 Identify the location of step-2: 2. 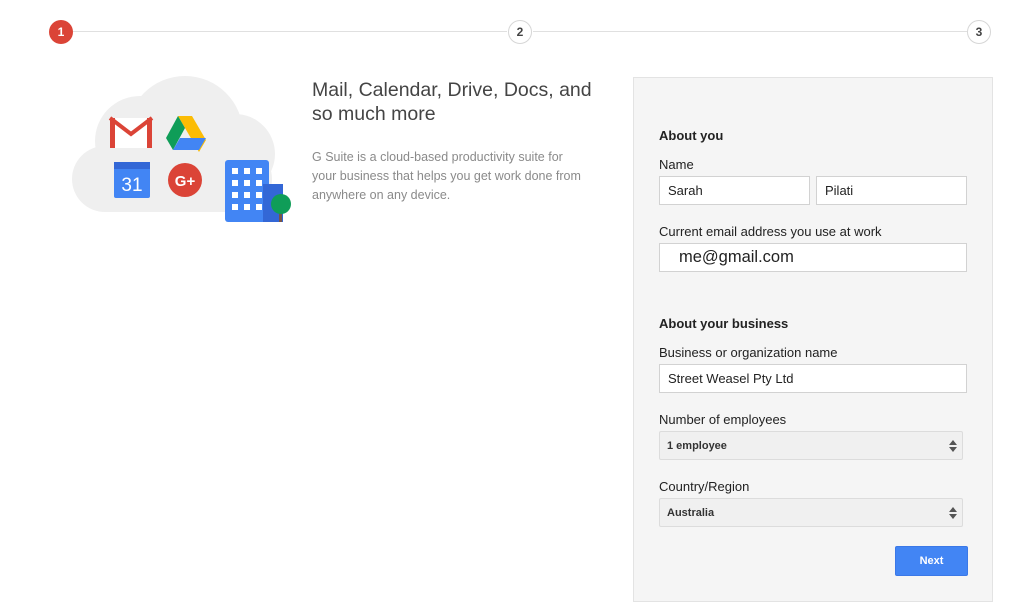
(520, 32).